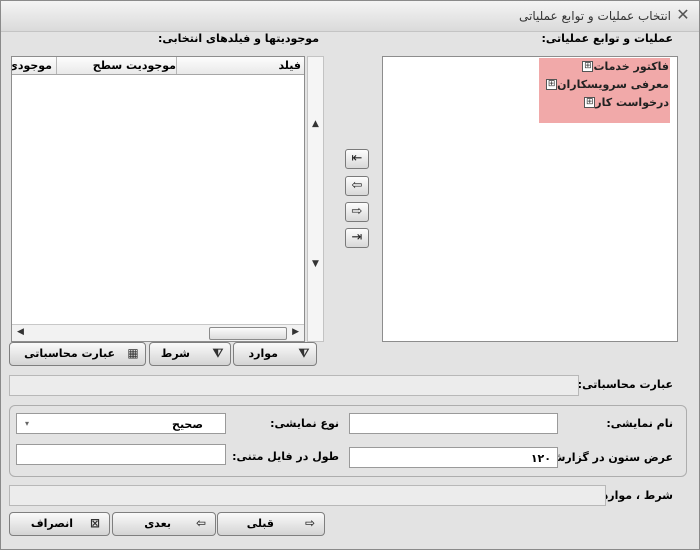 The height and width of the screenshot is (550, 700). What do you see at coordinates (157, 523) in the screenshot?
I see `next-button-label: بعدی` at bounding box center [157, 523].